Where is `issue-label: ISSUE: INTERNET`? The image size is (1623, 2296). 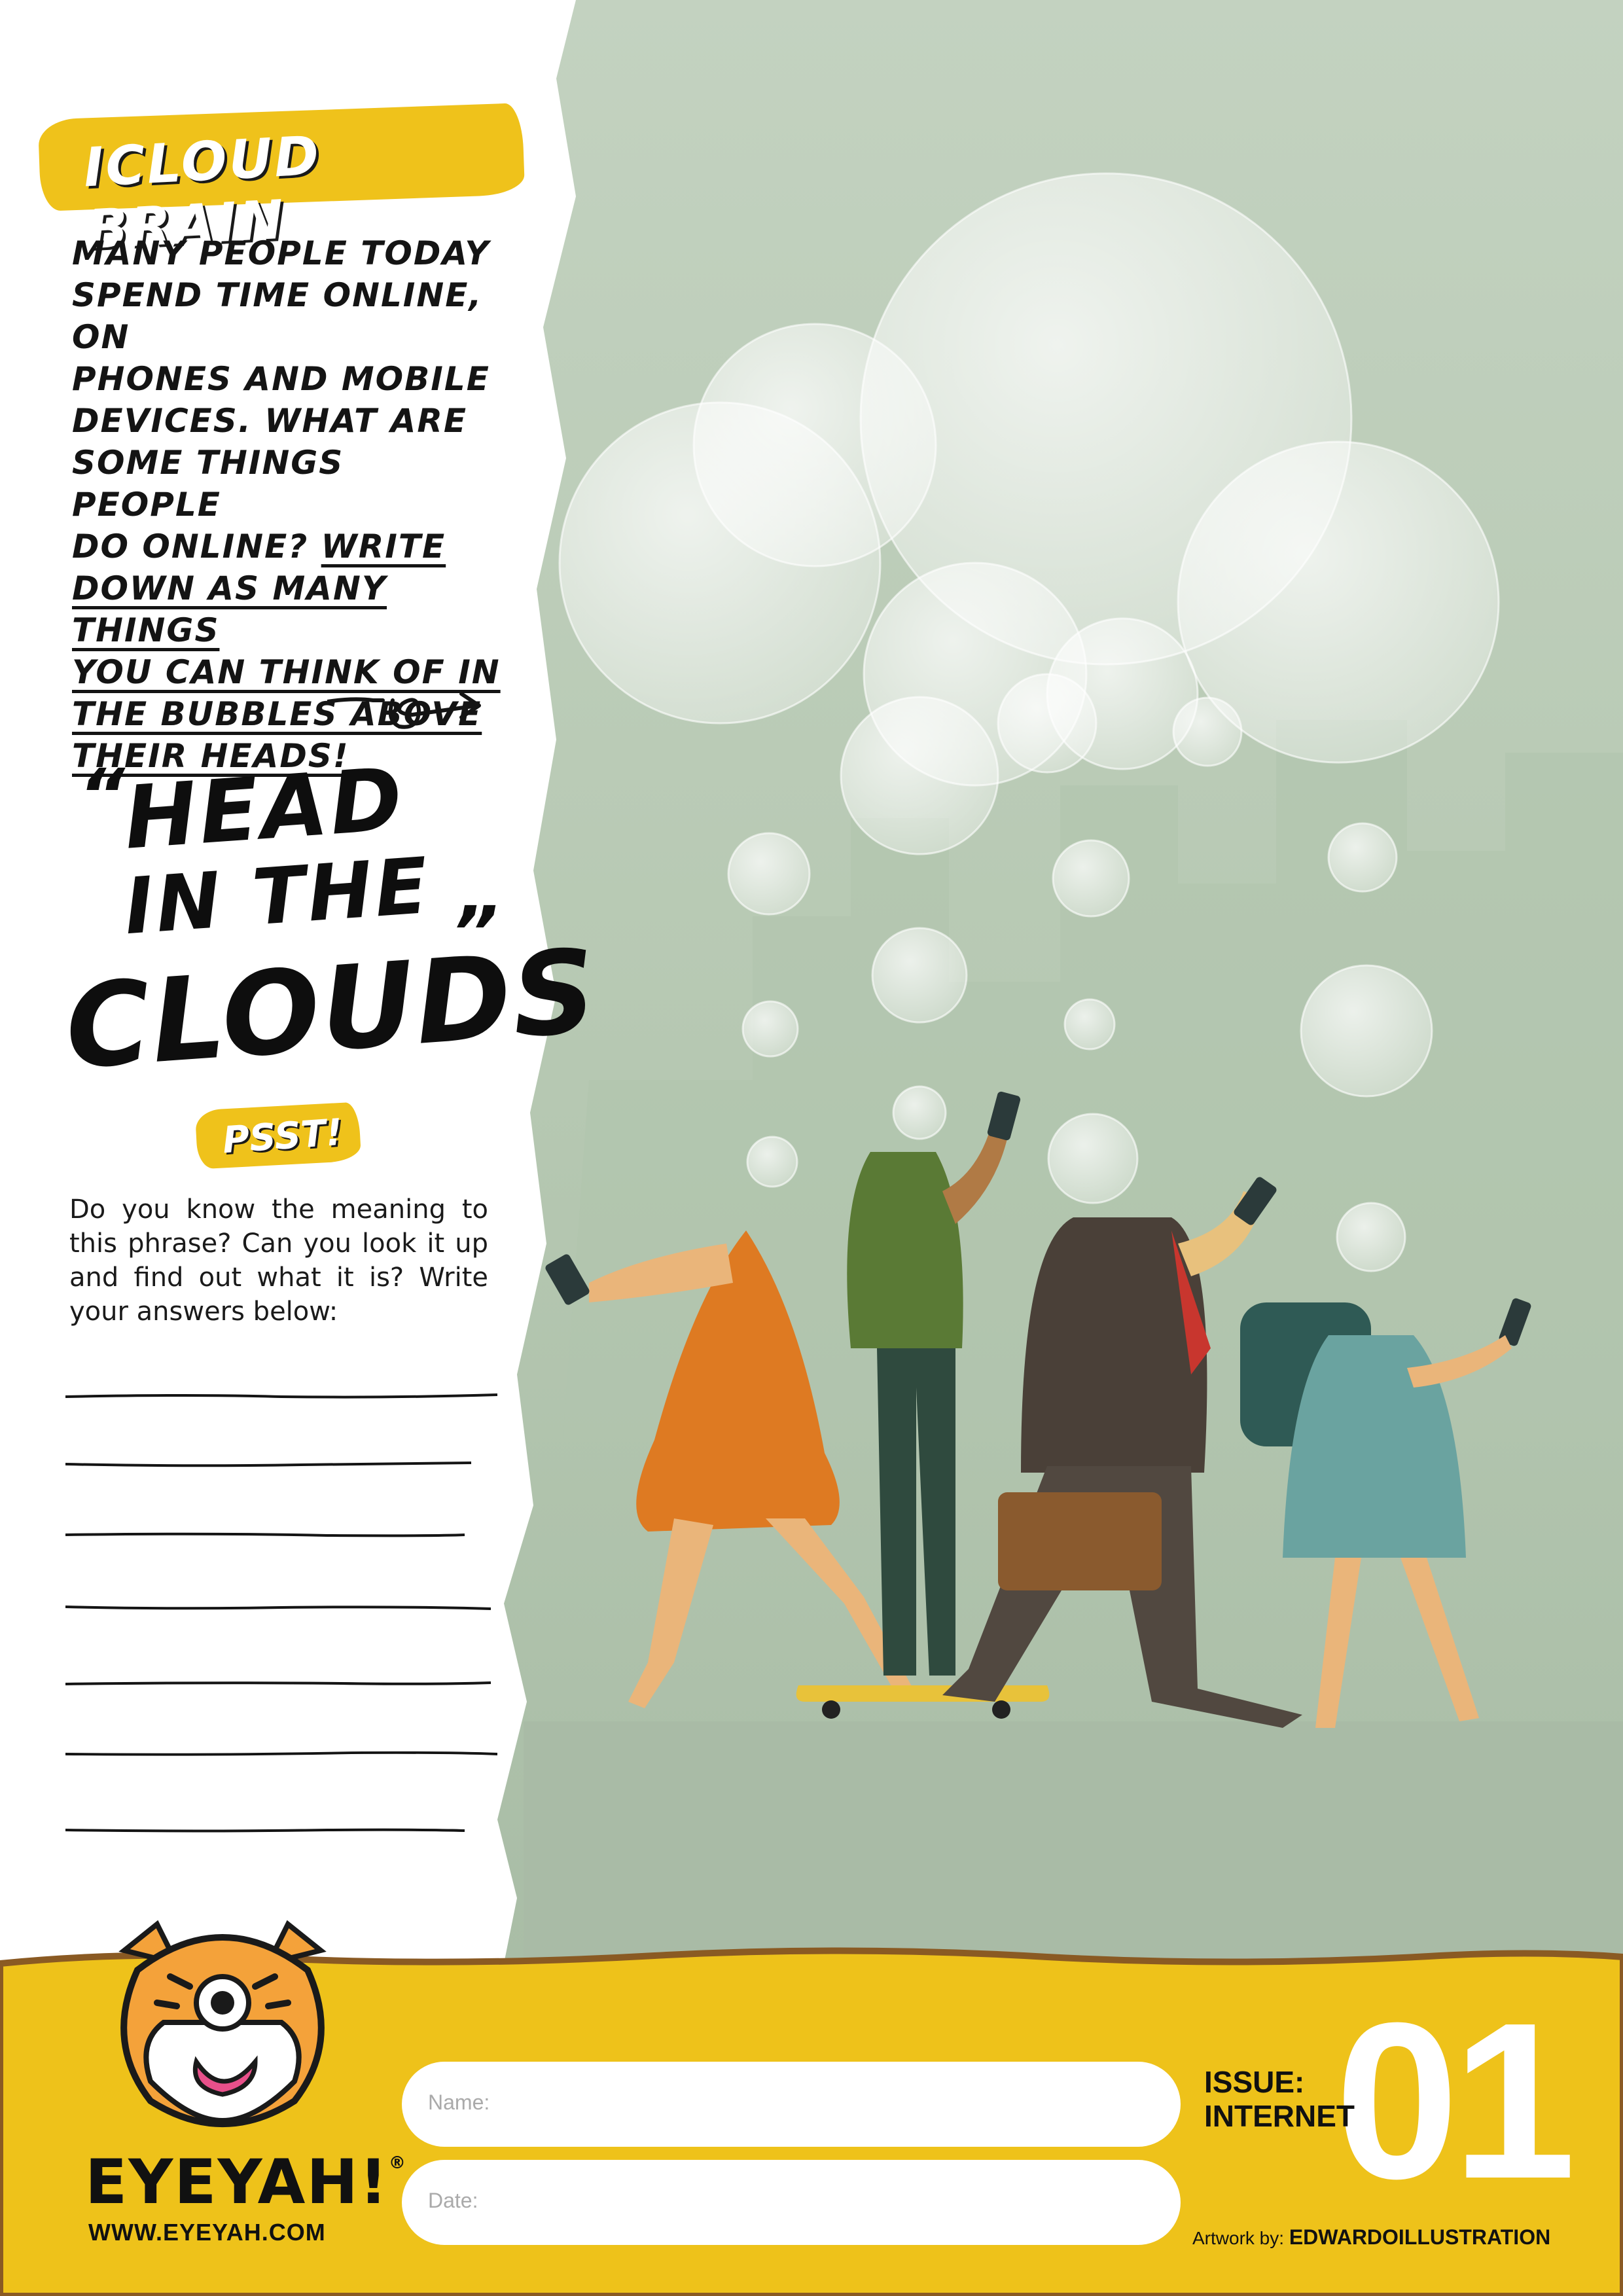 issue-label: ISSUE: INTERNET is located at coordinates (1279, 2099).